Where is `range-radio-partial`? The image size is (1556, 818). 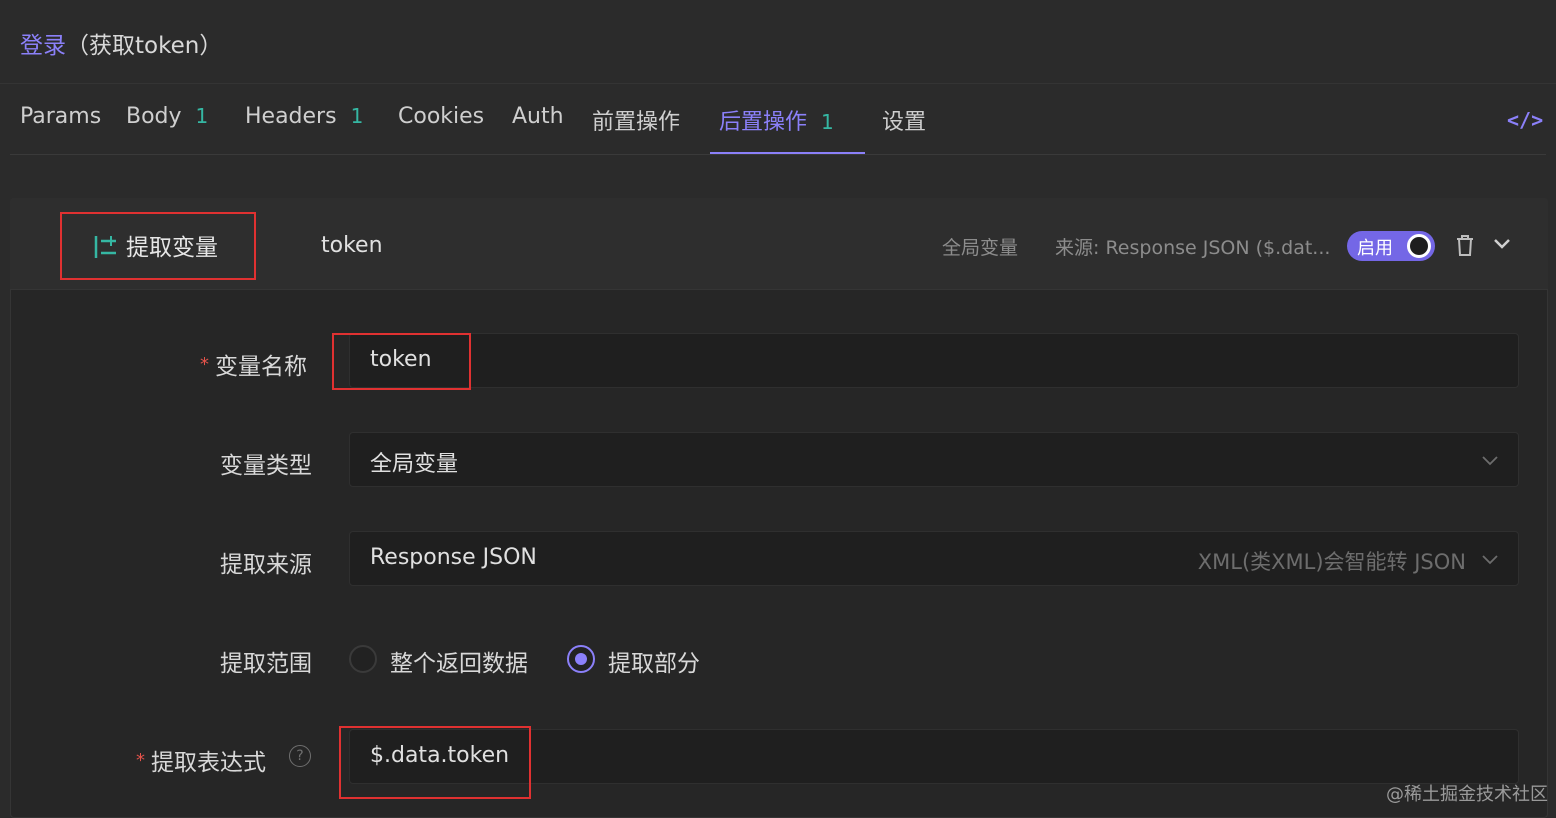
range-radio-partial is located at coordinates (581, 659).